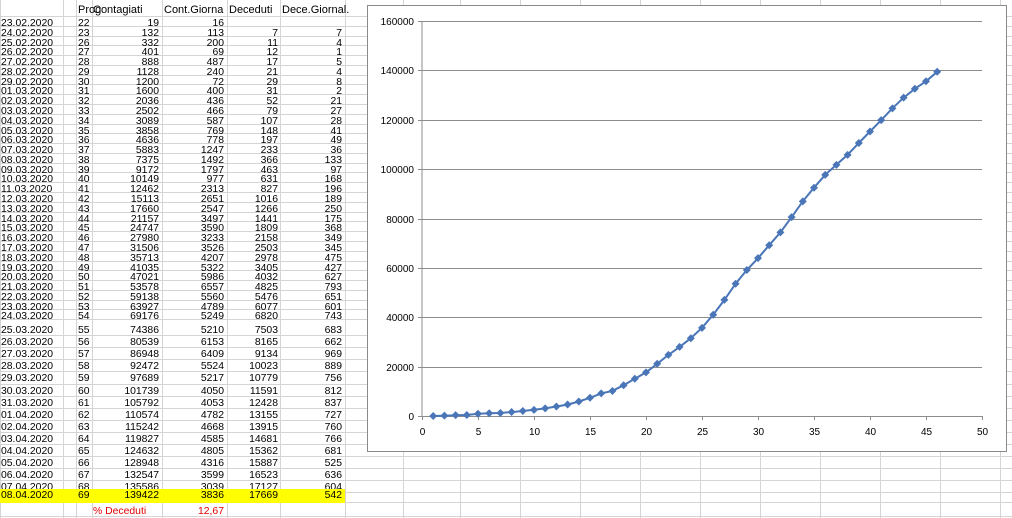  I want to click on header-cont-giorna: Cont.Giorna, so click(195, 10).